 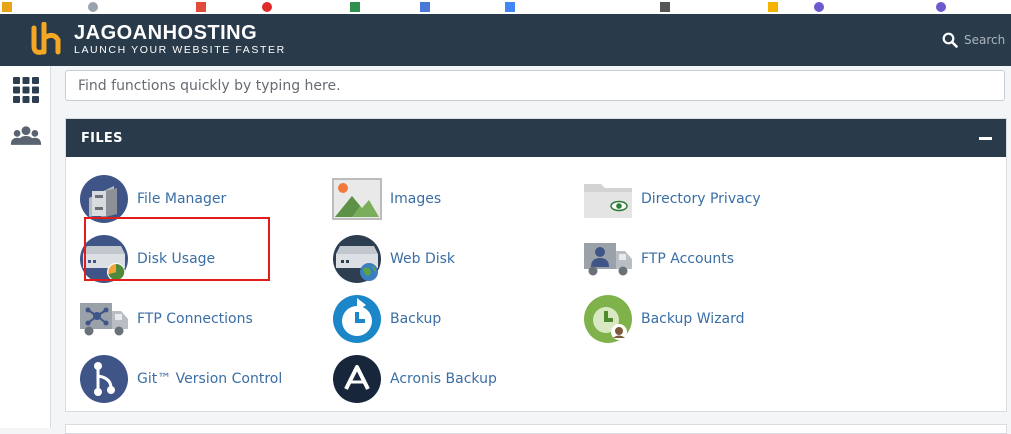 I want to click on web-disk-link: Web Disk, so click(x=393, y=259).